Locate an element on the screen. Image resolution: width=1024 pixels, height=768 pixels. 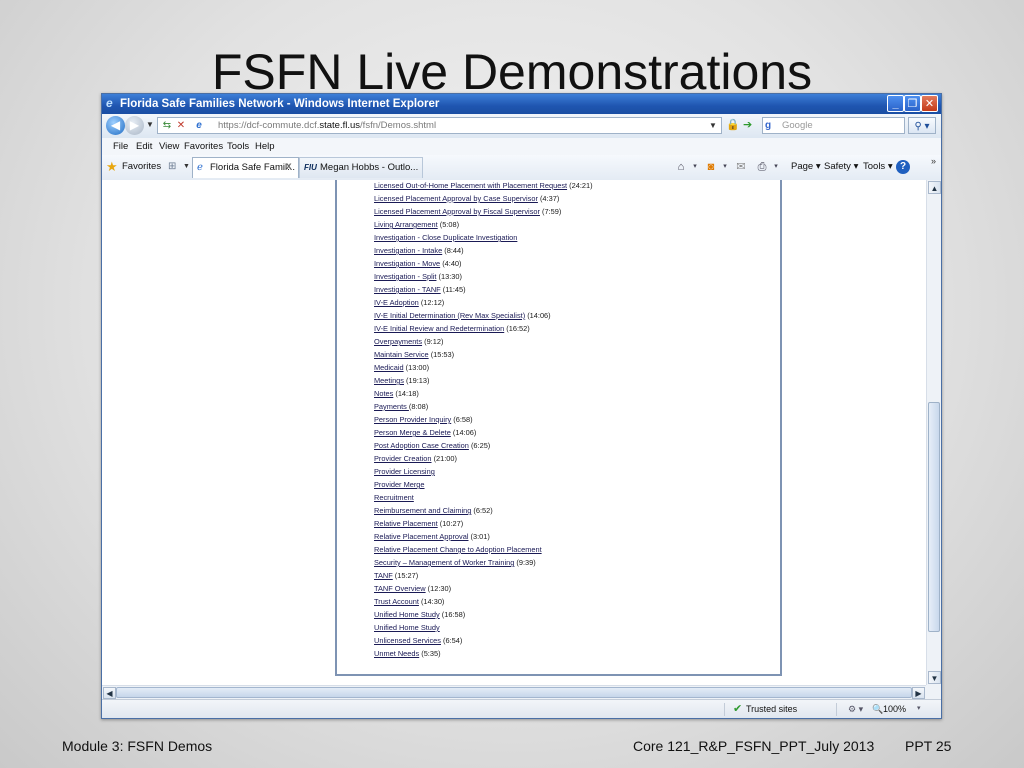
demo-link: IV-E Adoption is located at coordinates (396, 302).